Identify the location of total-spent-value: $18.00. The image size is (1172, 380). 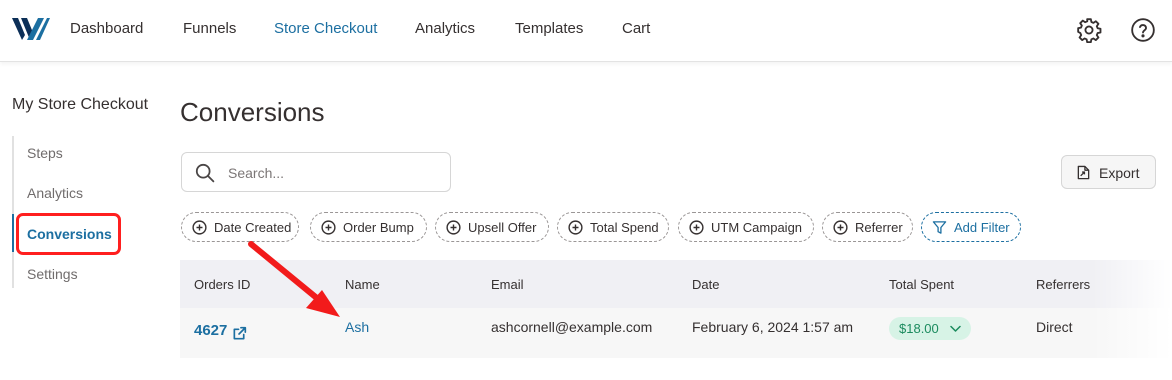
(919, 328).